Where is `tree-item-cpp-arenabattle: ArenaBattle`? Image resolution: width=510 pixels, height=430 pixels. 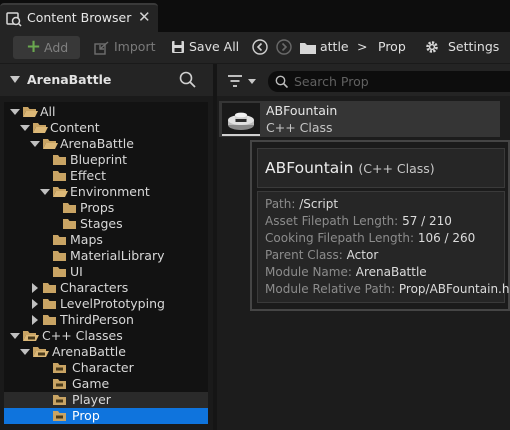 tree-item-cpp-arenabattle: ArenaBattle is located at coordinates (106, 352).